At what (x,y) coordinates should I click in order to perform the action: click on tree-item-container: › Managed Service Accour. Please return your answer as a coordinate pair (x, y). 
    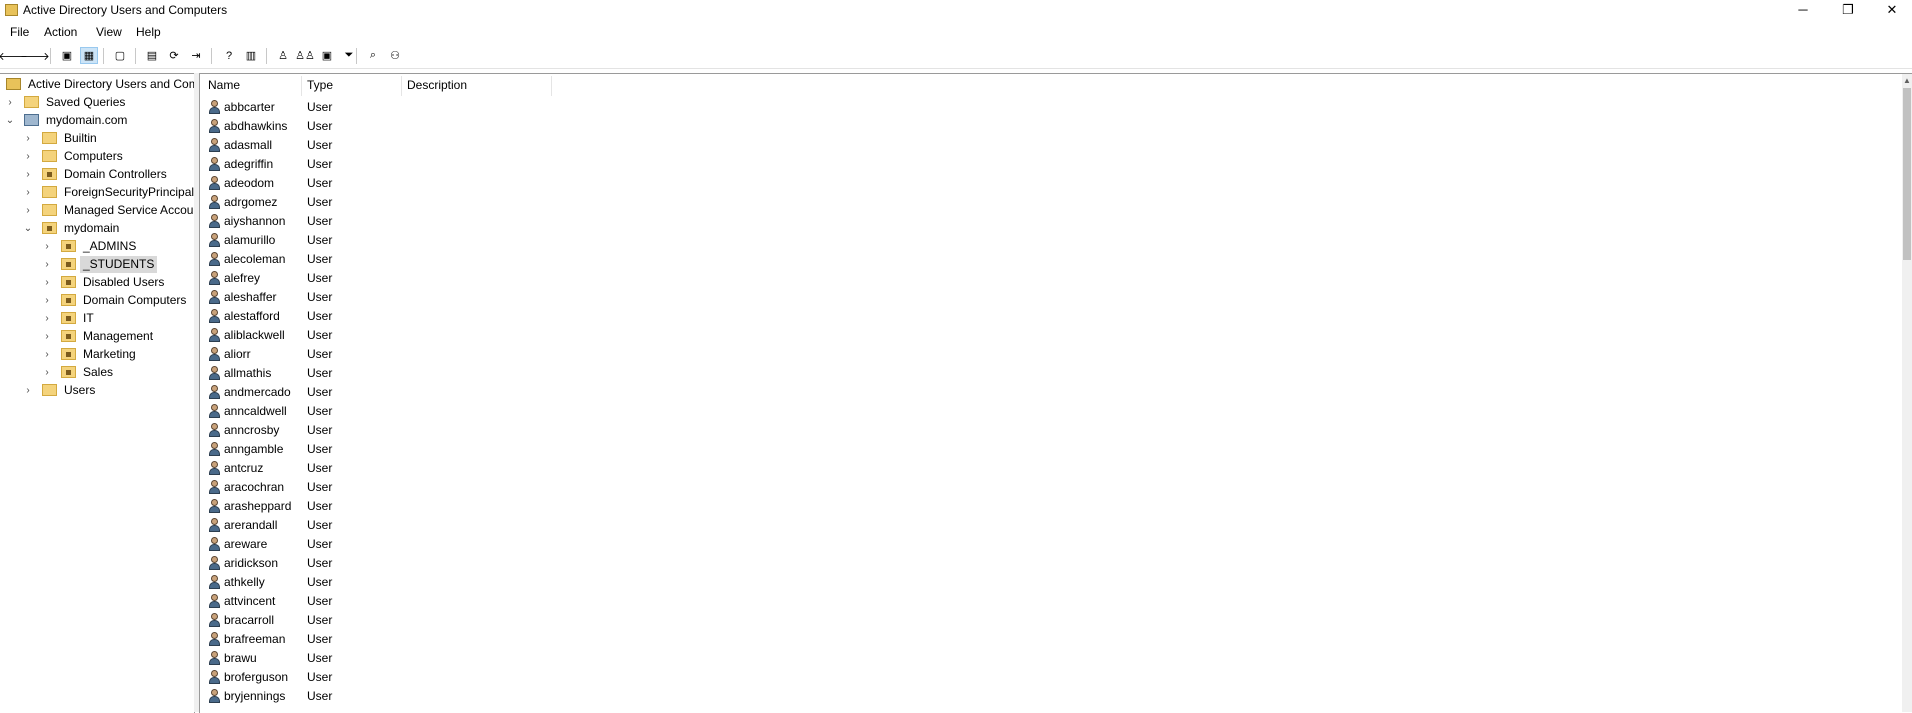
    Looking at the image, I should click on (97, 210).